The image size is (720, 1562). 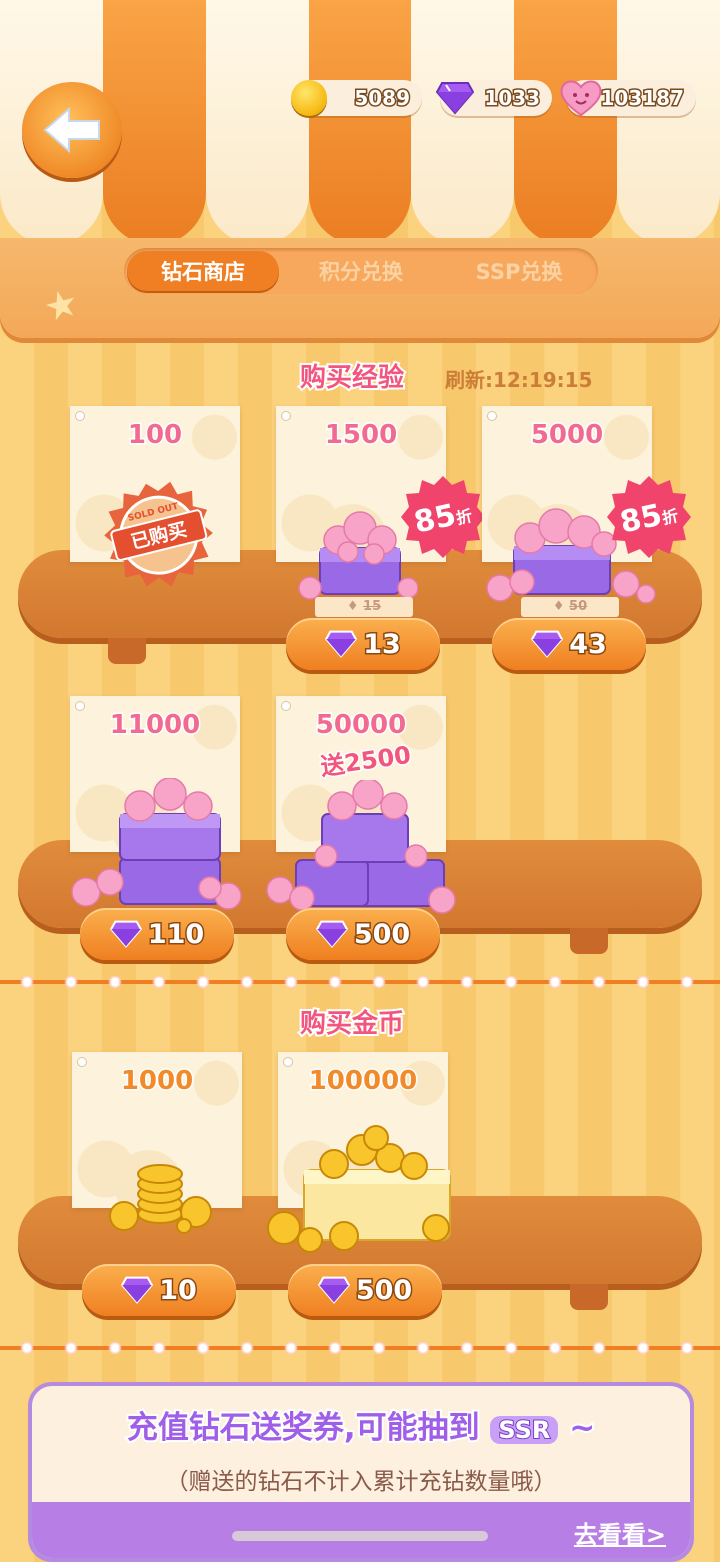 I want to click on diamond-counter: 1033, so click(x=494, y=98).